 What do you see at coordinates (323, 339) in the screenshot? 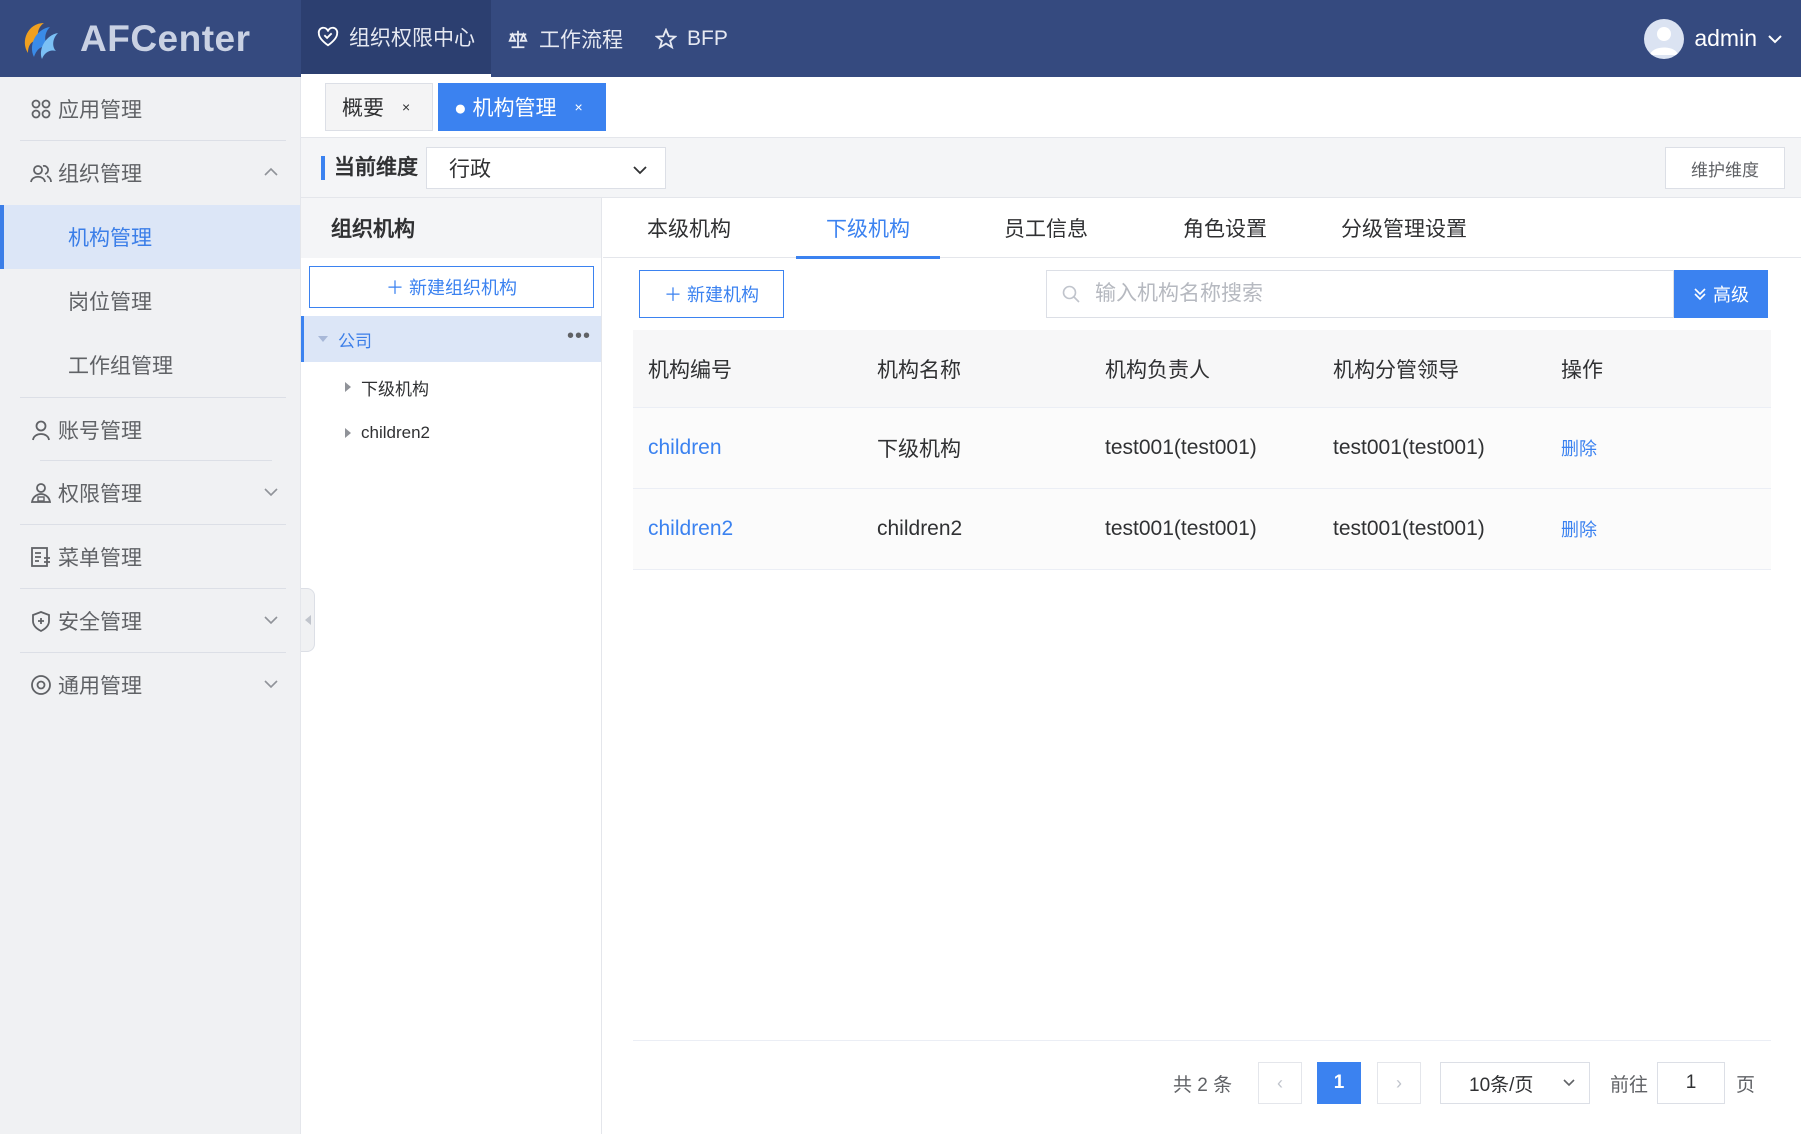
I see `caret-down-icon` at bounding box center [323, 339].